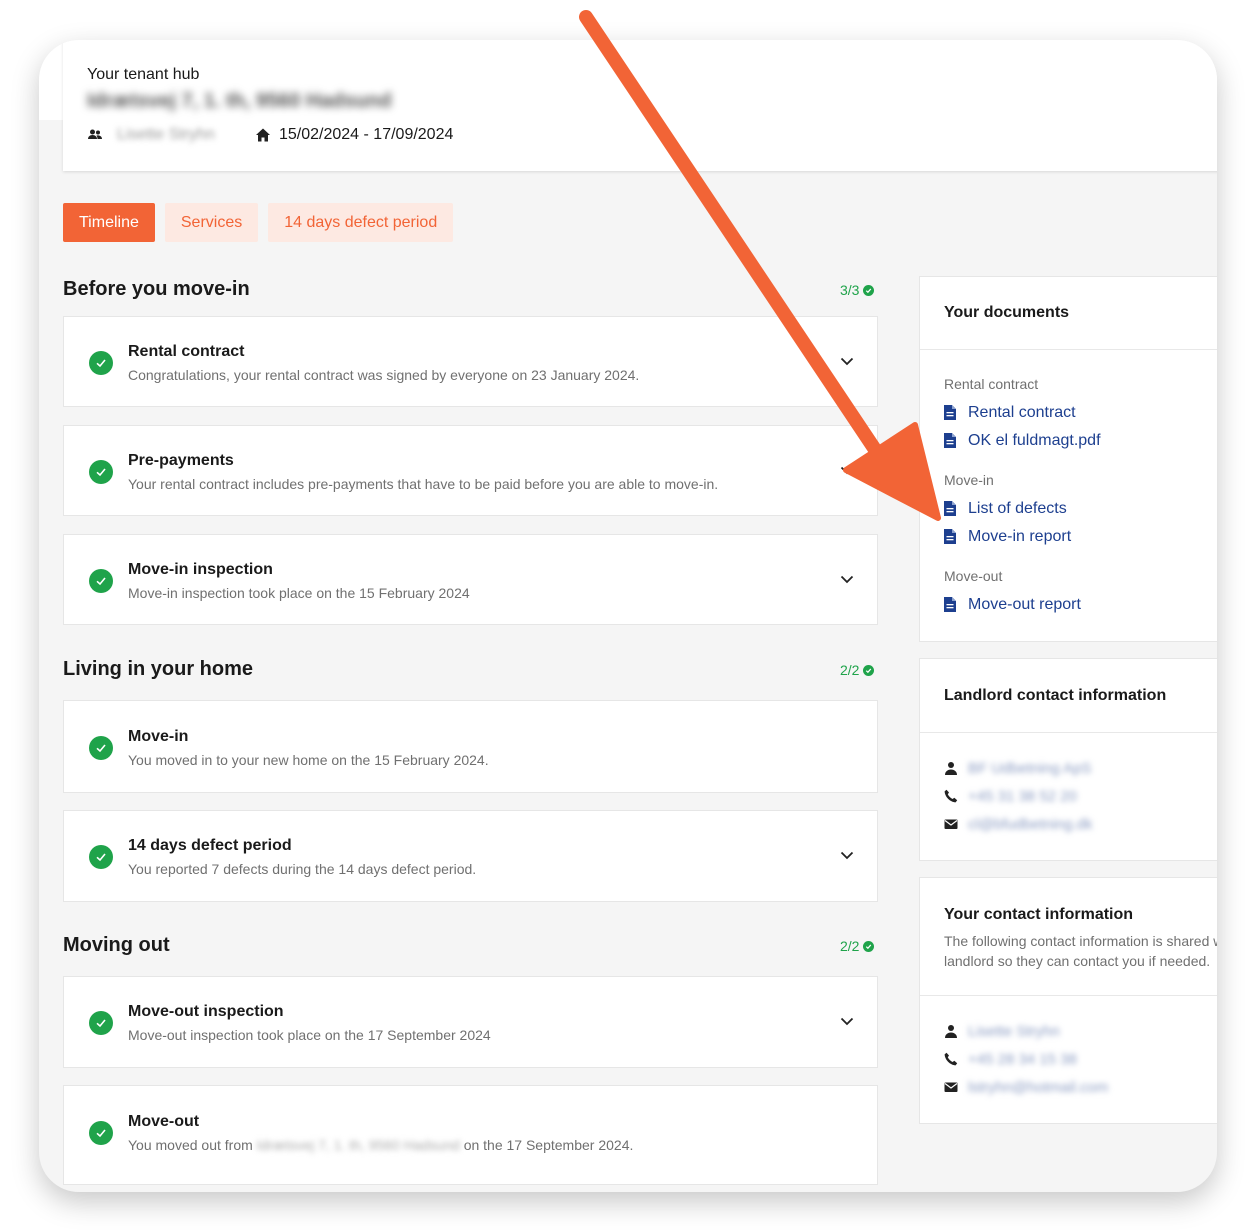 The width and height of the screenshot is (1256, 1231). I want to click on tenancy-meta: Lisette Stryhn 15/02/2024 - 17/09/2024, so click(270, 135).